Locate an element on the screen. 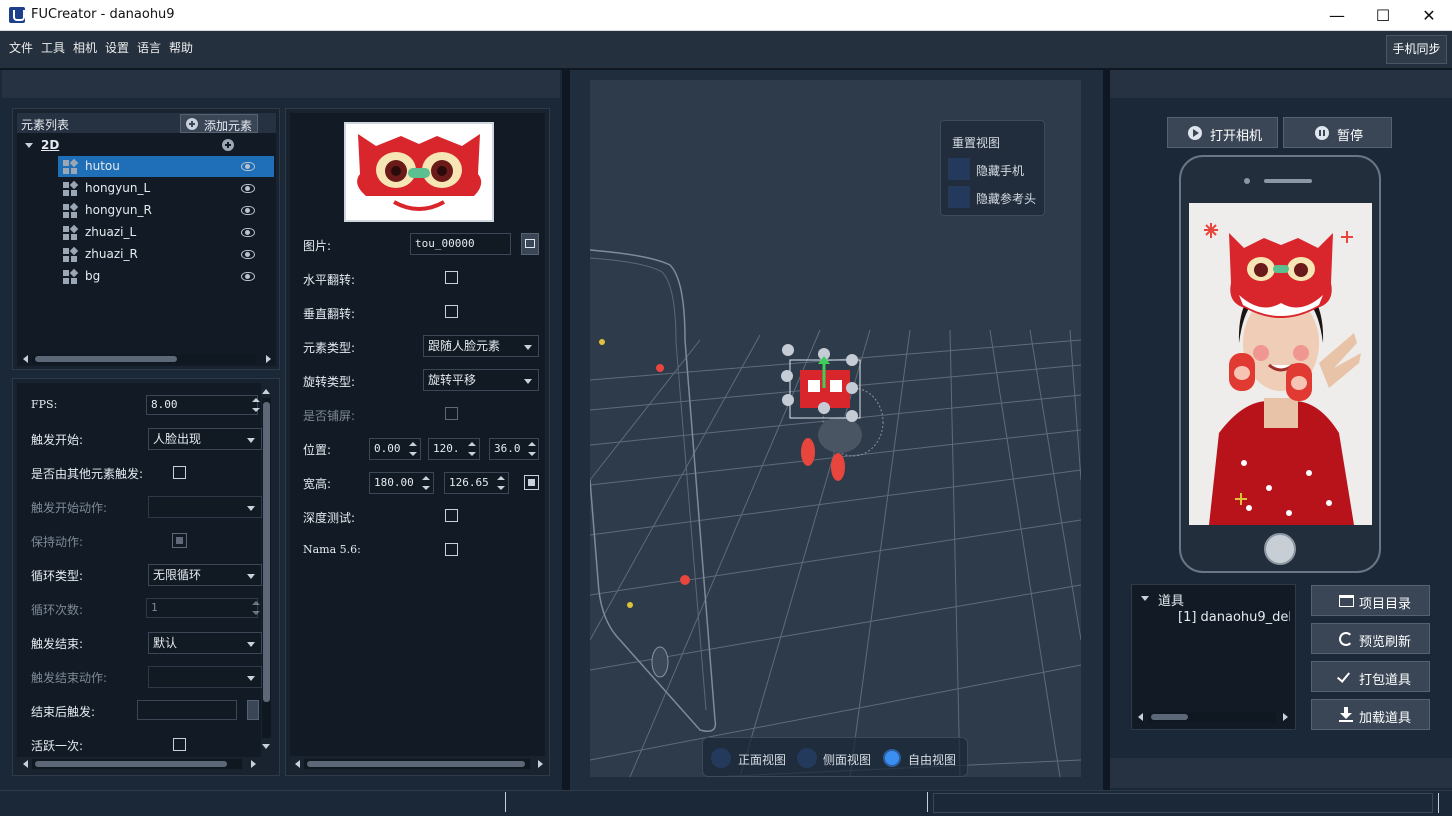  loop-count-spinner is located at coordinates (256, 608).